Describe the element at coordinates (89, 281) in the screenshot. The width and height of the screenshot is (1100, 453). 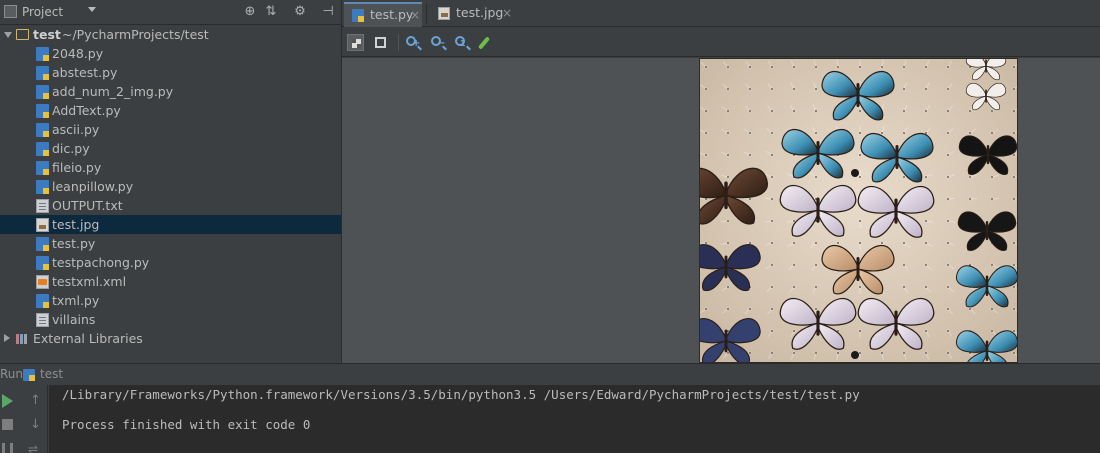
I see `tree-file-label: testxml.xml` at that location.